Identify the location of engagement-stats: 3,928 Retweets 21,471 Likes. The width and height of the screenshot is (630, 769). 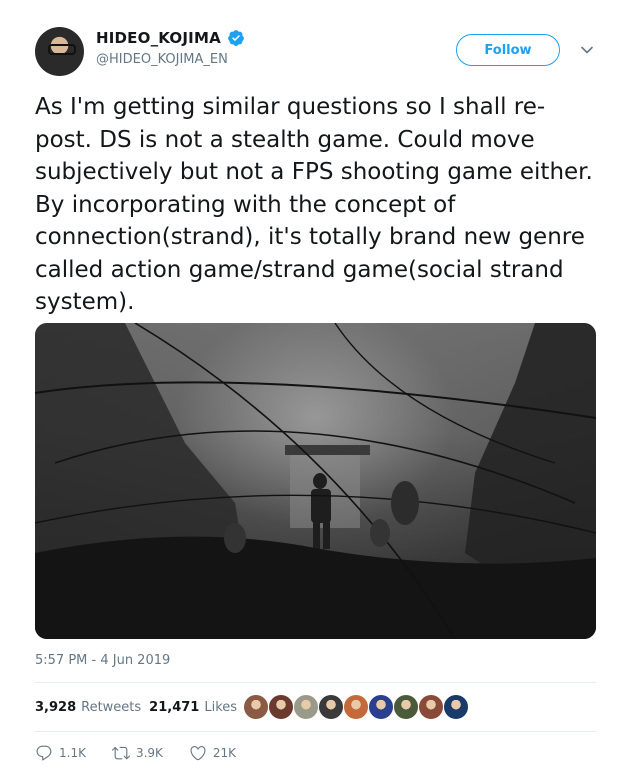
(136, 707).